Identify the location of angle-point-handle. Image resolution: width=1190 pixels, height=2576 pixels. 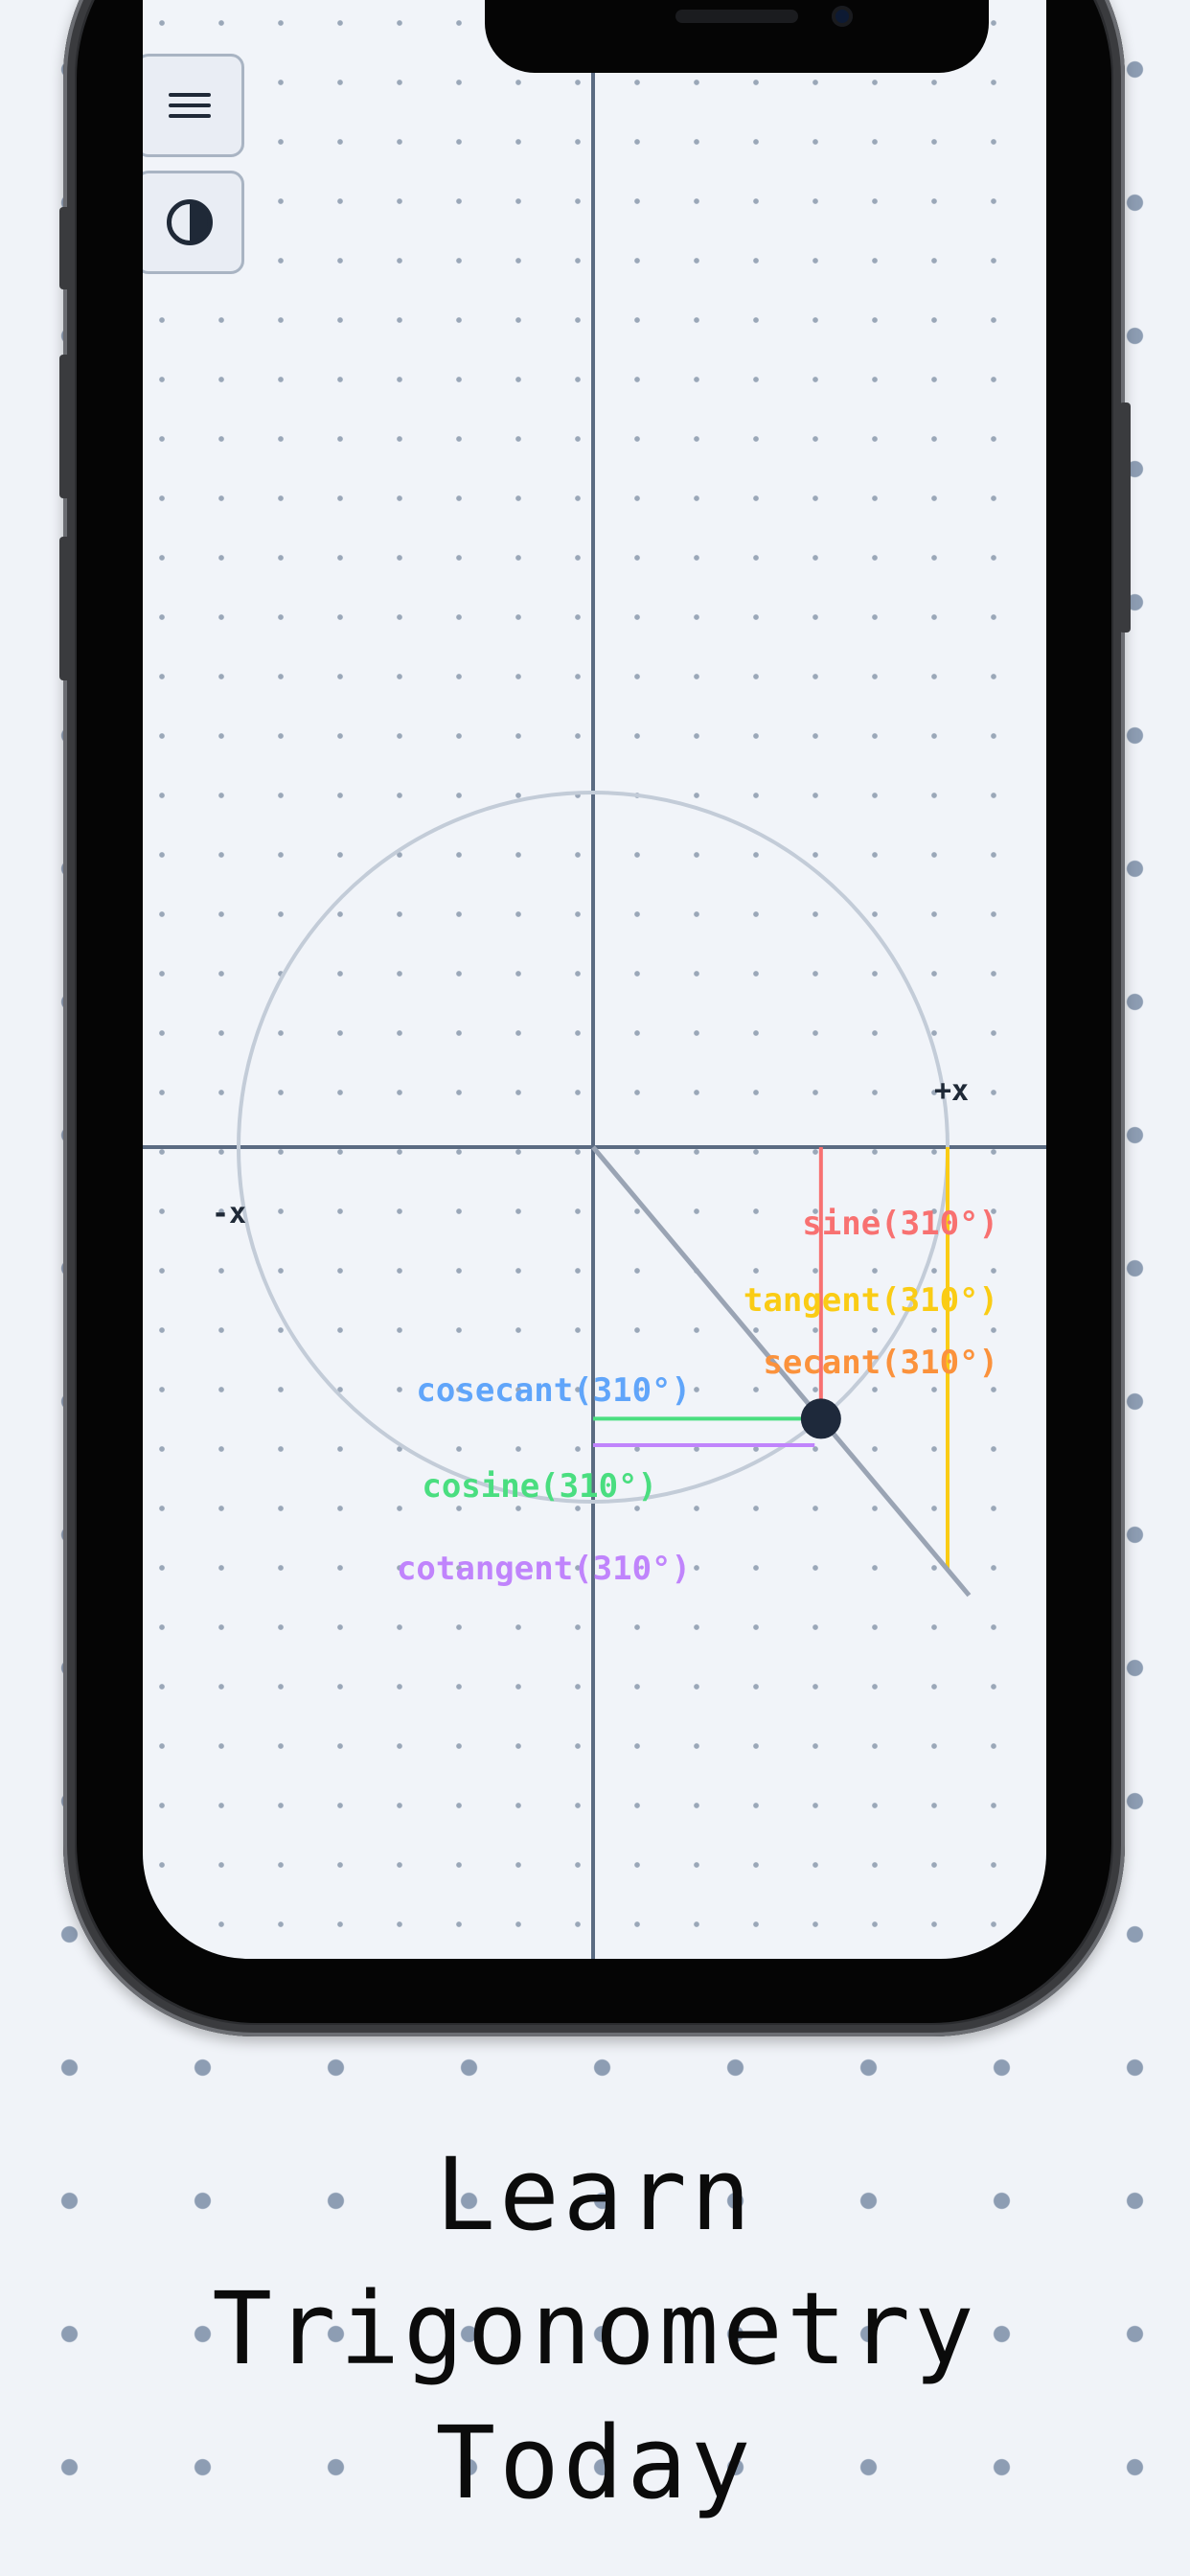
(821, 1418).